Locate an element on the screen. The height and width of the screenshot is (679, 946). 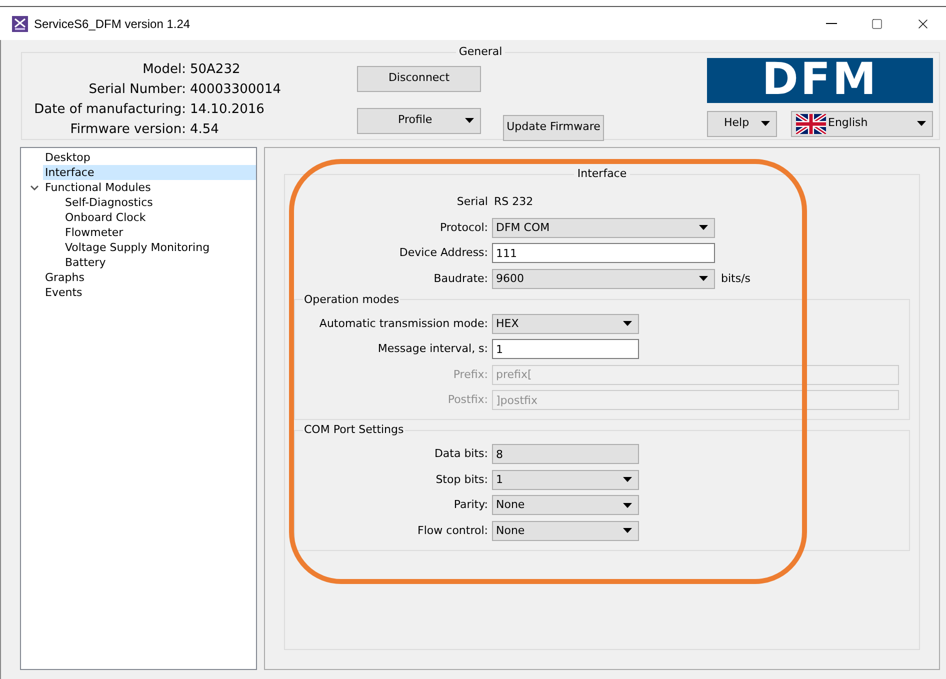
info-label: Firmware version: is located at coordinates (127, 130).